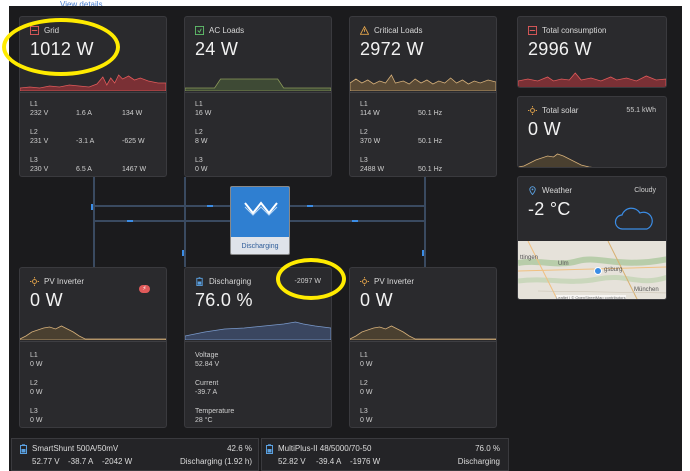  Describe the element at coordinates (398, 30) in the screenshot. I see `critical-loads-title: Critical Loads` at that location.